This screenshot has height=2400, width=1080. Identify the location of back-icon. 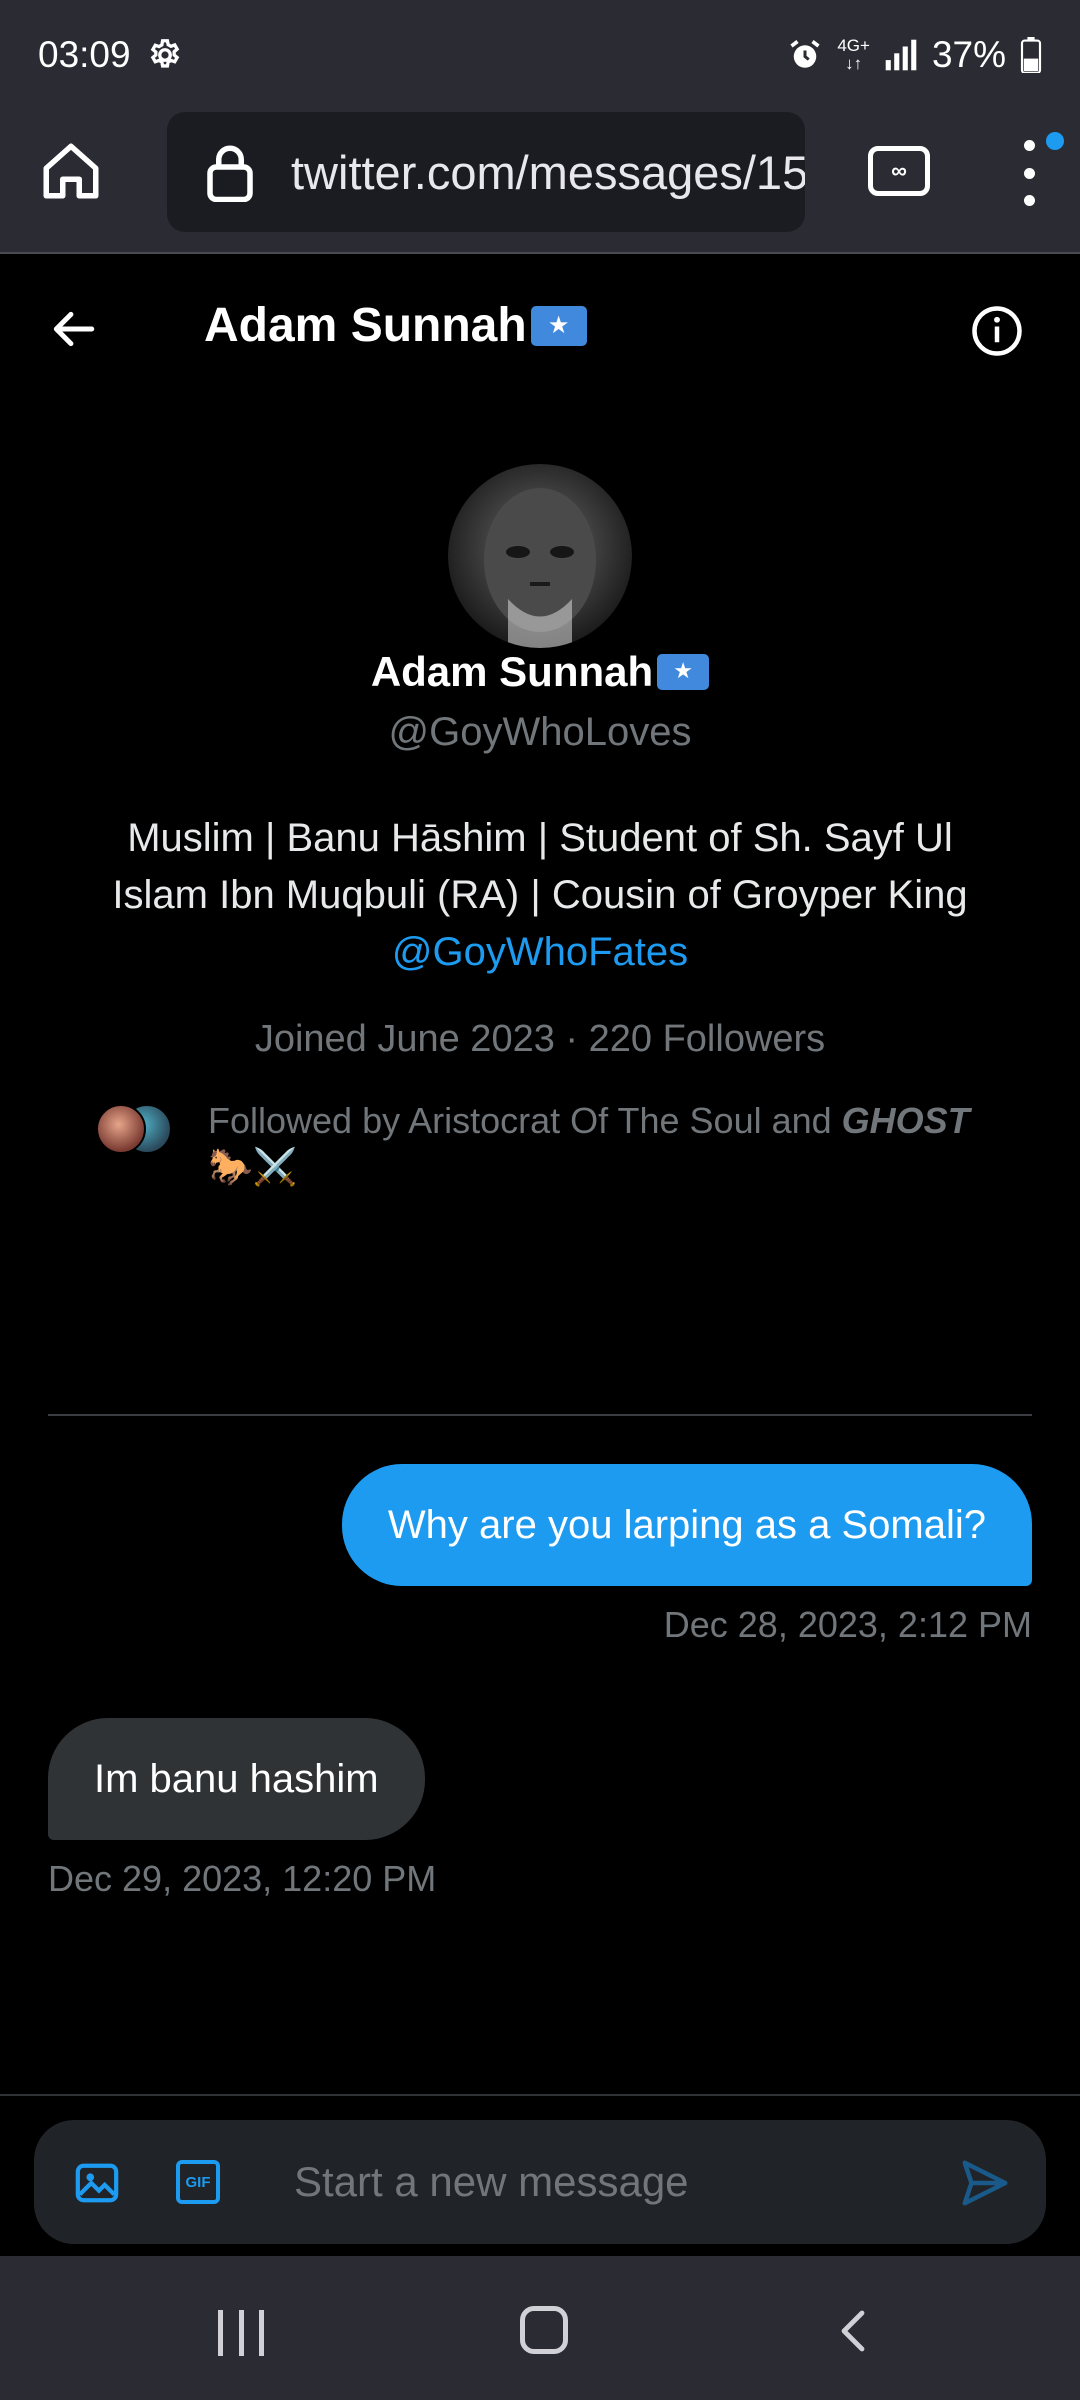
(854, 2331).